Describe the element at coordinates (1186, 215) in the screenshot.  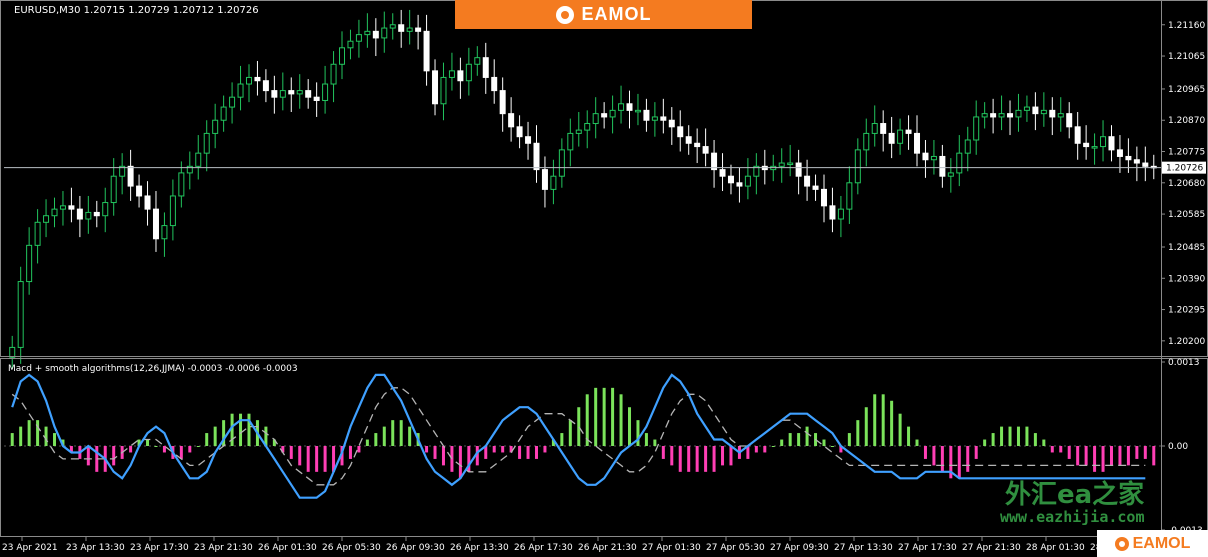
I see `price-tick-label: 1.20585` at that location.